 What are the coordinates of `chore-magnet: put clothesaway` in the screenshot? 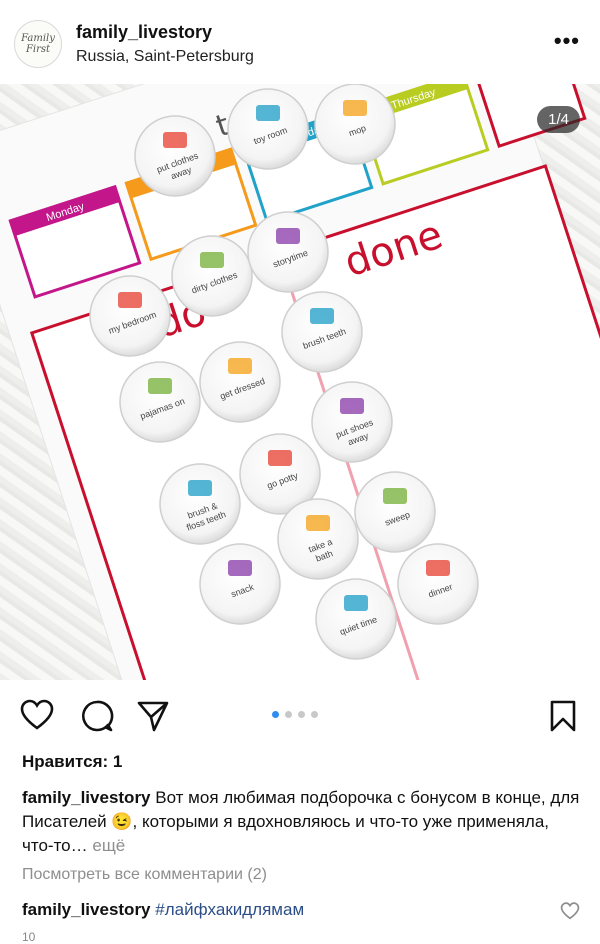 It's located at (175, 156).